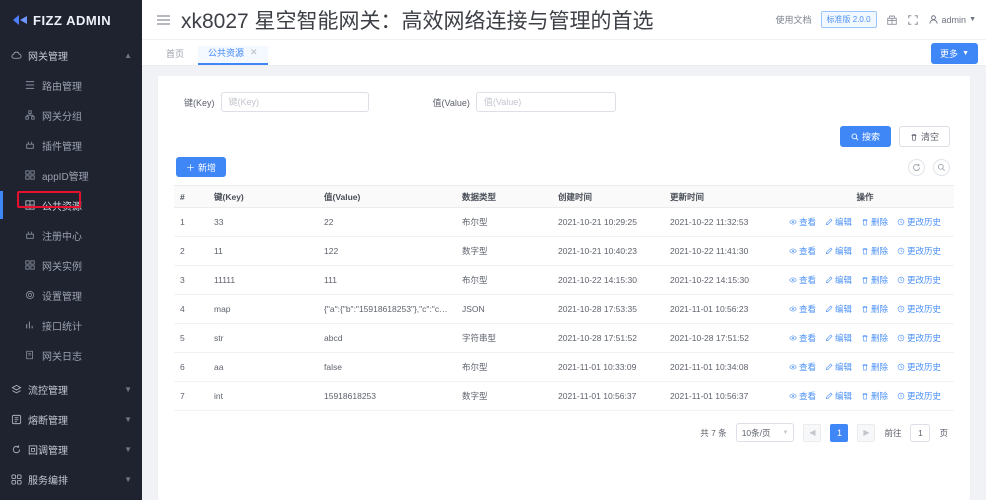 The width and height of the screenshot is (986, 500). I want to click on refresh-icon, so click(916, 167).